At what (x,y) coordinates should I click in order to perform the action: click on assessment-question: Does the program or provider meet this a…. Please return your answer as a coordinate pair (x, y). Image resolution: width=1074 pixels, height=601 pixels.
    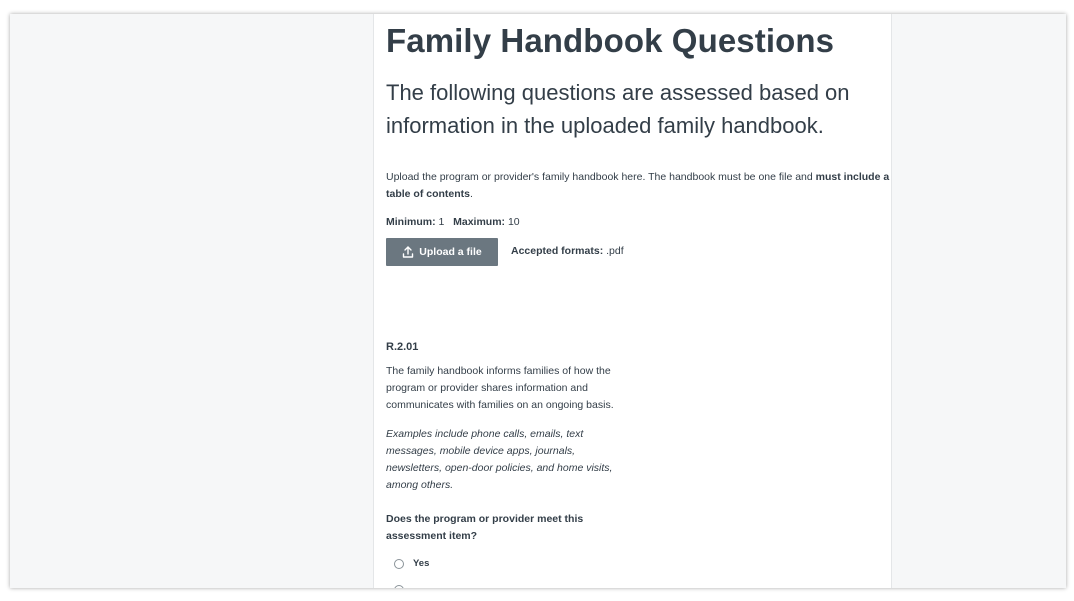
    Looking at the image, I should click on (485, 527).